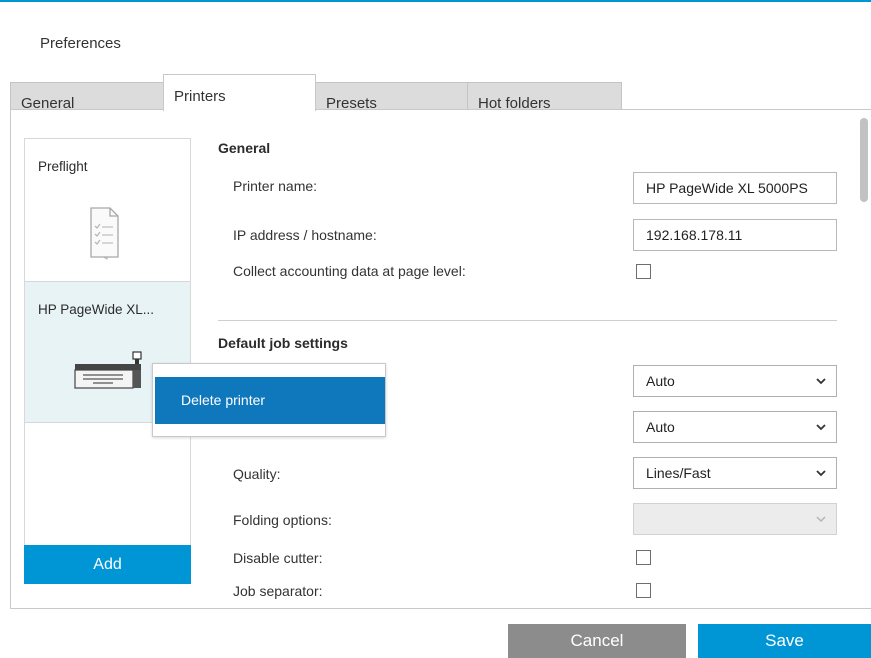  I want to click on folding-options-label: Folding options:, so click(282, 520).